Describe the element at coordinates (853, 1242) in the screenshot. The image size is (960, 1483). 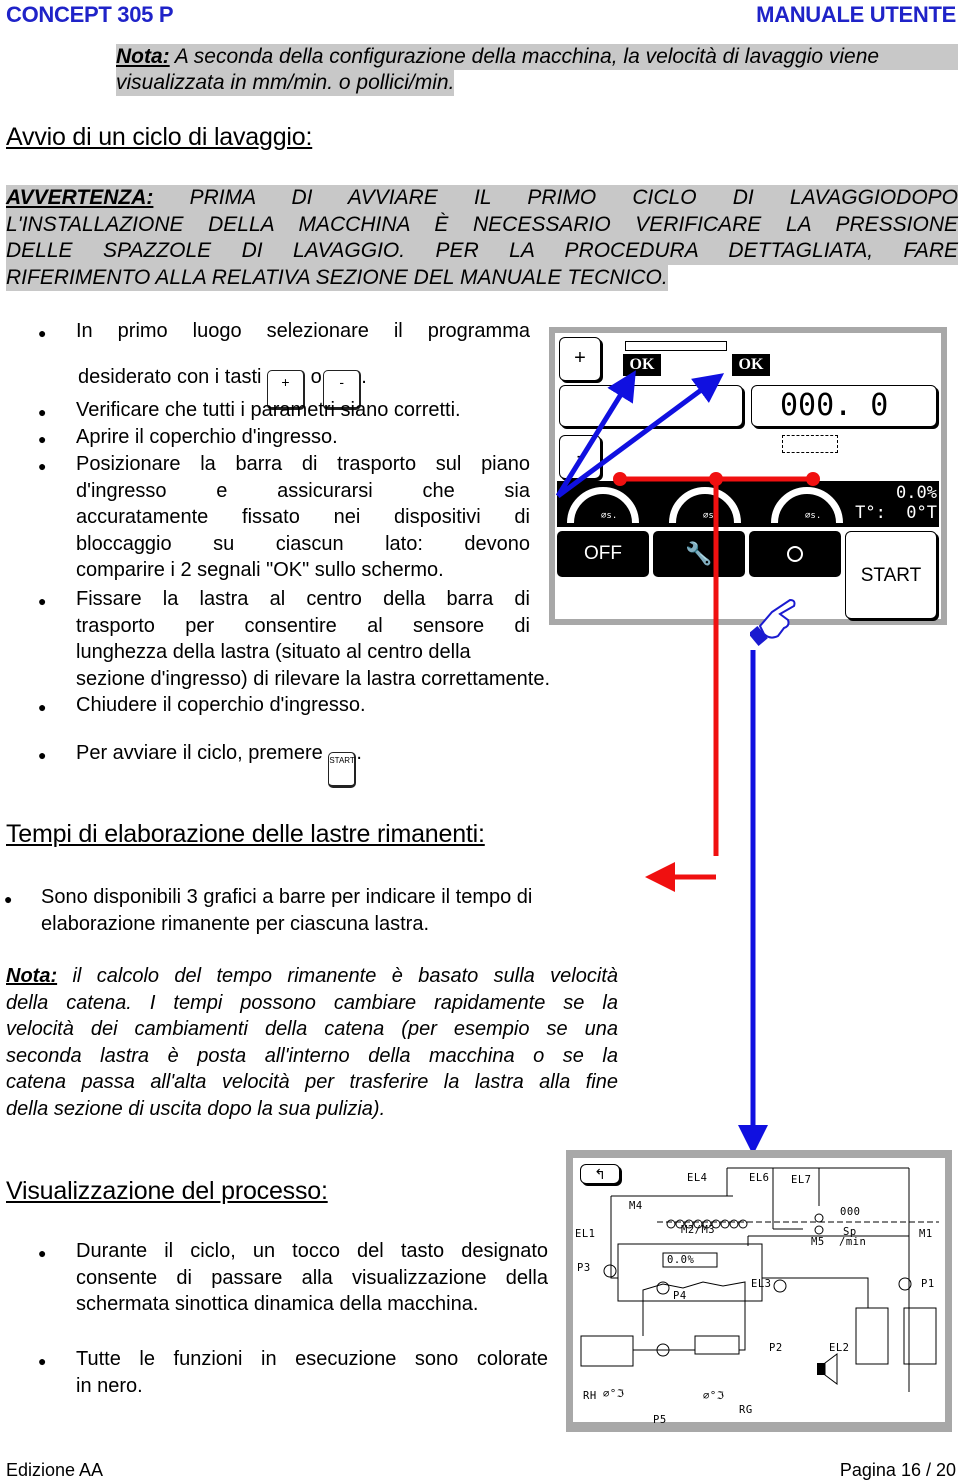
I see `label-per-min: /min` at that location.